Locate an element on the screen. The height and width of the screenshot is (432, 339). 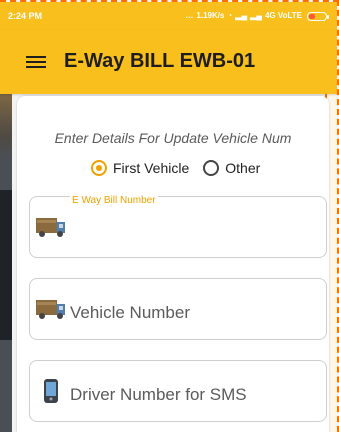
status-indicators: … 1.19K/s ◔ ▂▄ ▂▄ 4G VoLTE is located at coordinates (257, 16).